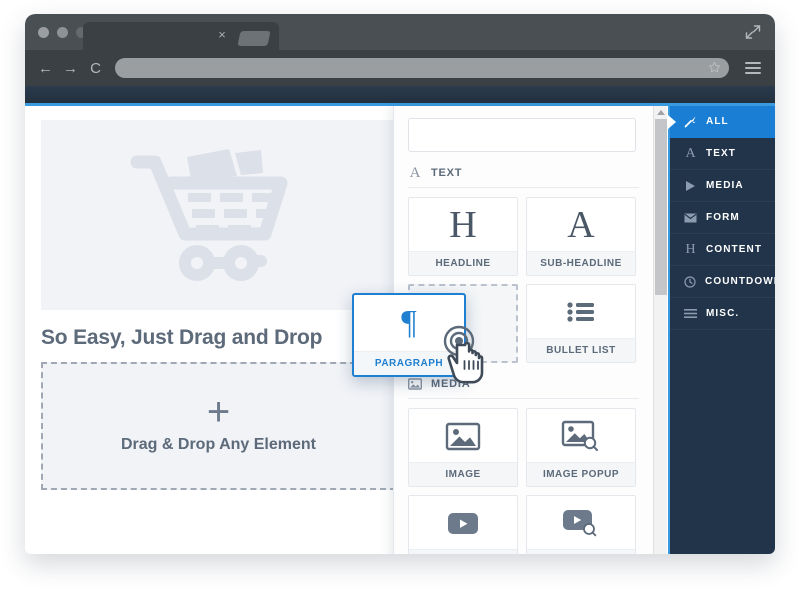 Image resolution: width=800 pixels, height=615 pixels. Describe the element at coordinates (690, 185) in the screenshot. I see `play-triangle-icon` at that location.